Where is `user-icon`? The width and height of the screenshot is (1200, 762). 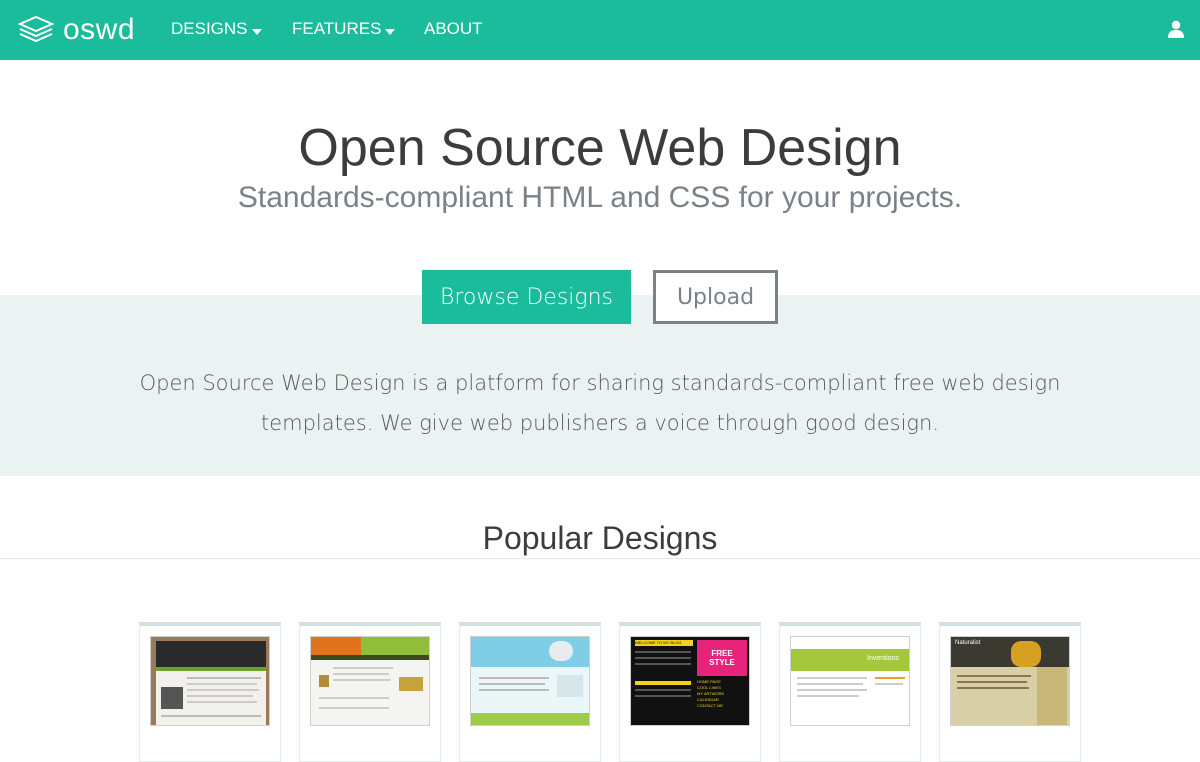
user-icon is located at coordinates (1176, 29).